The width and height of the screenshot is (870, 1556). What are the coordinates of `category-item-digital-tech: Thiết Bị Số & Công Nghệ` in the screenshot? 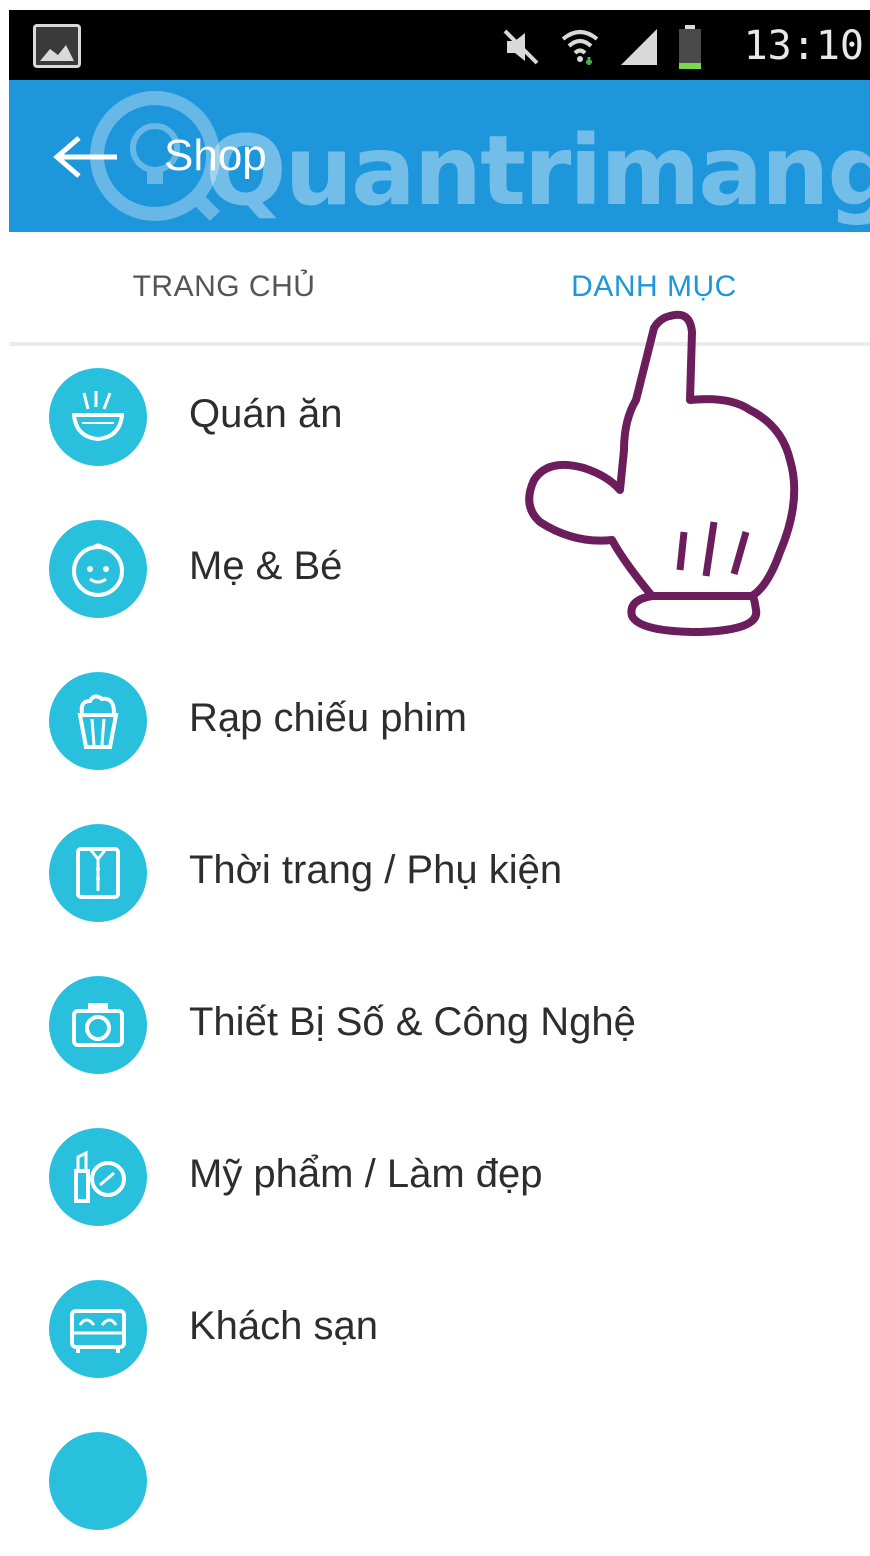 It's located at (439, 1024).